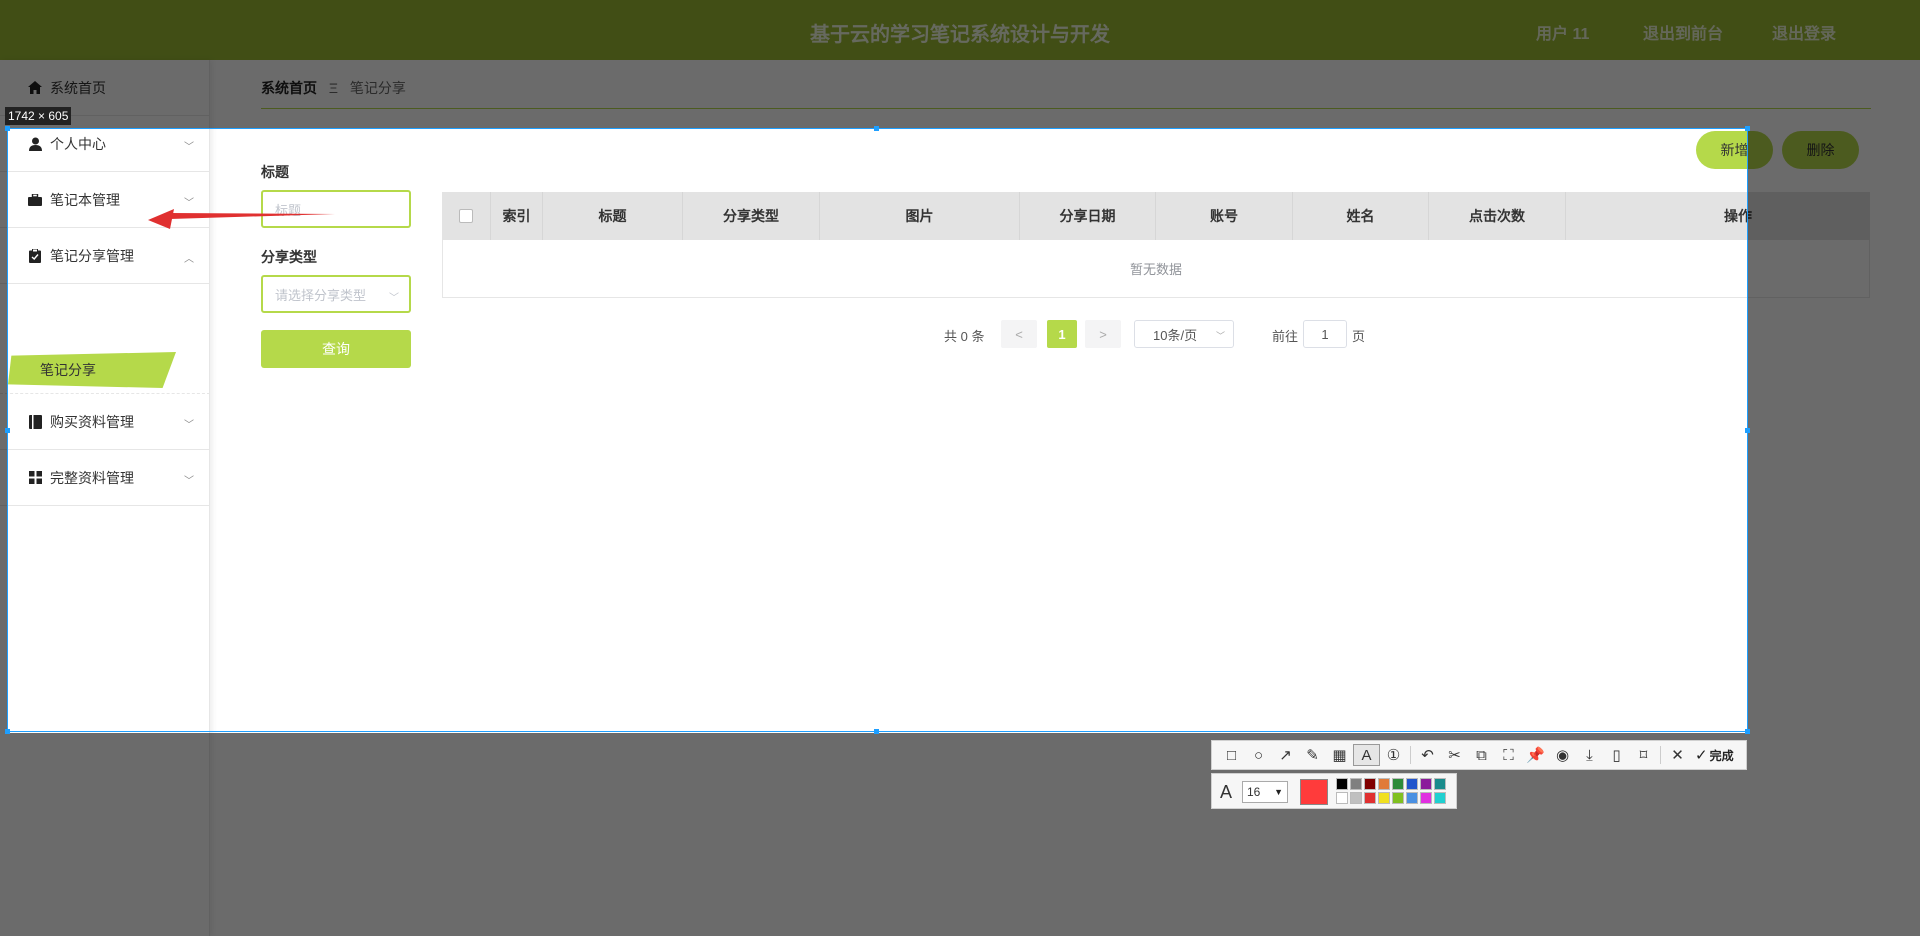 The width and height of the screenshot is (1920, 936). I want to click on sidebar-item-full-materials: 完整资料管理 ﹀, so click(105, 478).